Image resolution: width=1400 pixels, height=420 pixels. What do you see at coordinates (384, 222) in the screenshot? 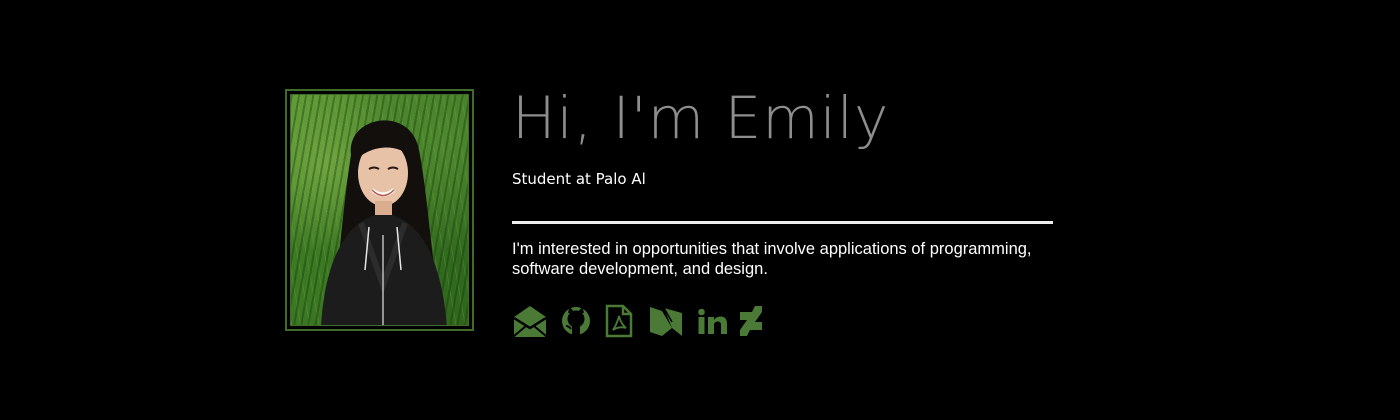
I see `portrait-figure` at bounding box center [384, 222].